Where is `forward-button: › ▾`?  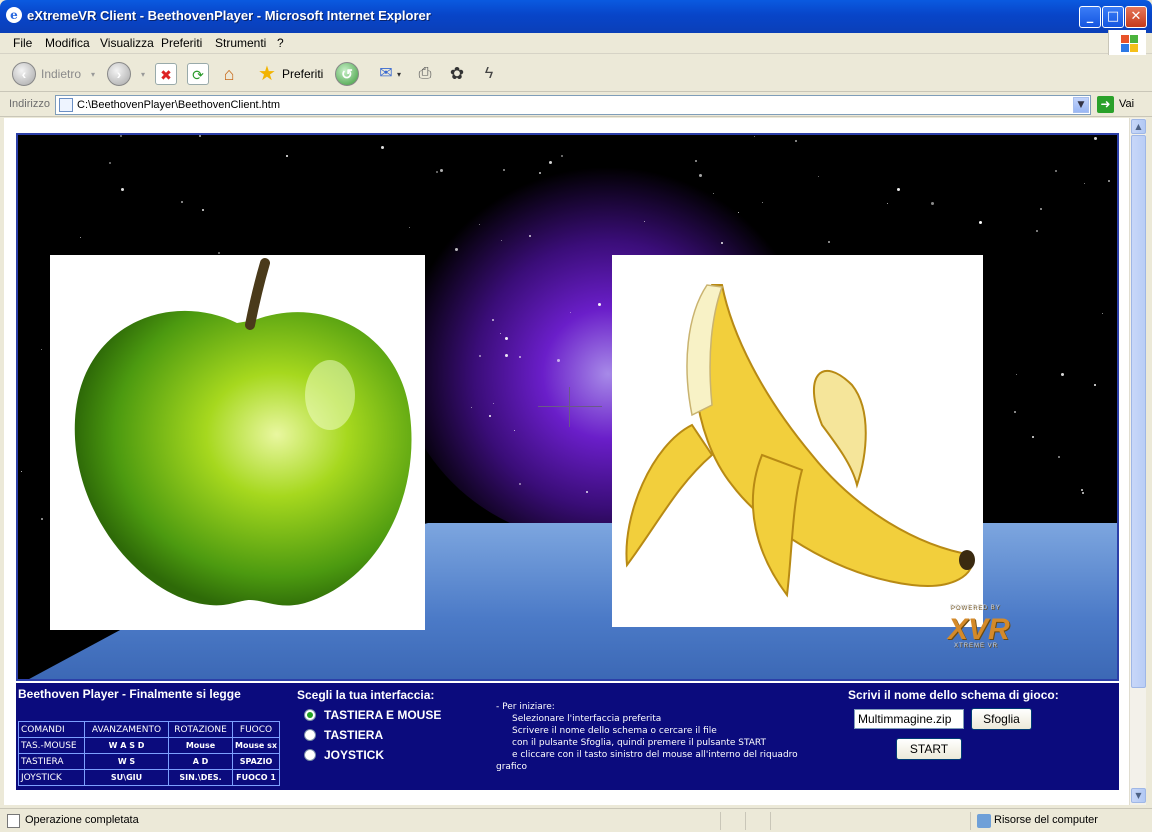
forward-button: › ▾ is located at coordinates (126, 74).